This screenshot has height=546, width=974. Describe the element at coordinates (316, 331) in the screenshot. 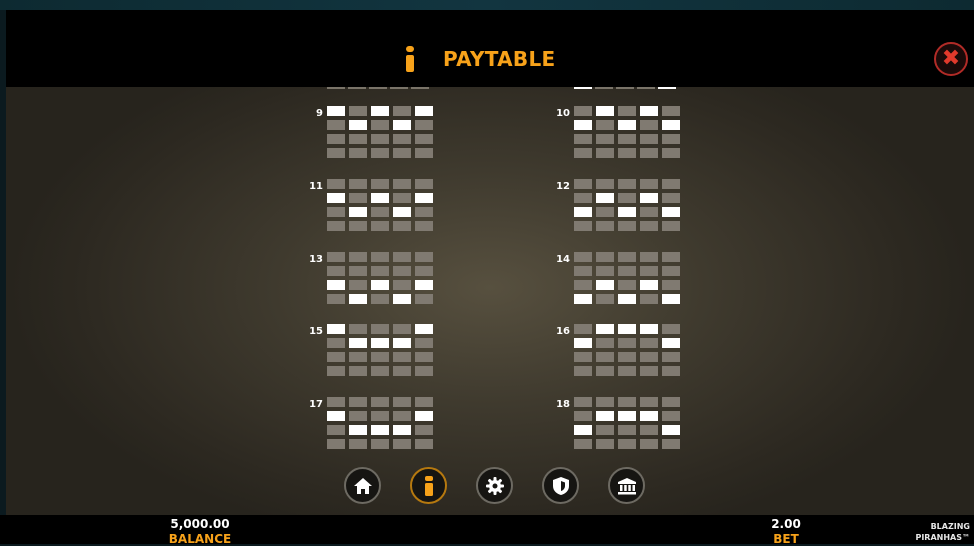

I see `payline-number: 15` at that location.